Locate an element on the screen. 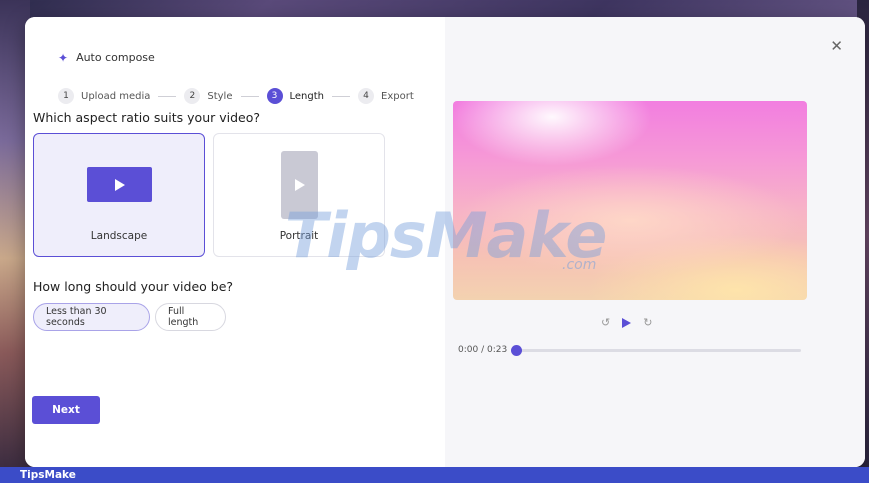  stepper: 1 Upload media 2 Style 3 Length 4 Export is located at coordinates (236, 96).